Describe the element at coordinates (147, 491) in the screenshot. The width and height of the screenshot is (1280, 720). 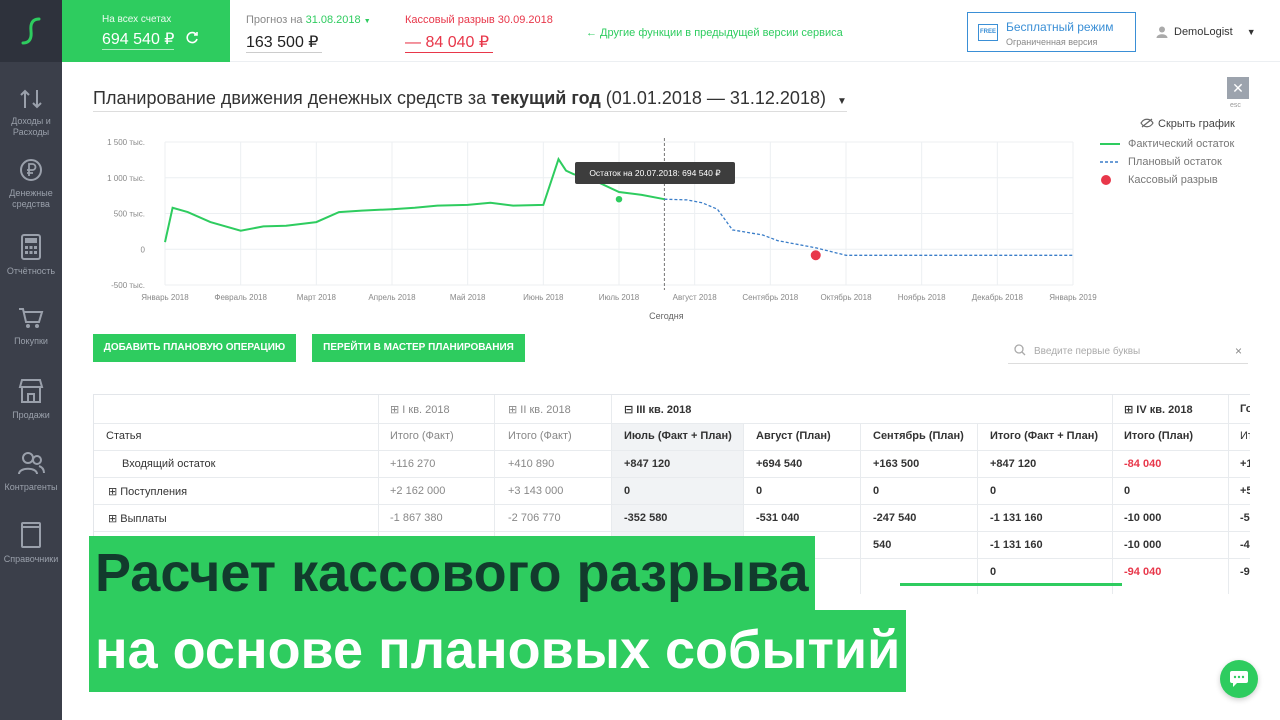
I see `row-label: ⊞ Поступления` at that location.